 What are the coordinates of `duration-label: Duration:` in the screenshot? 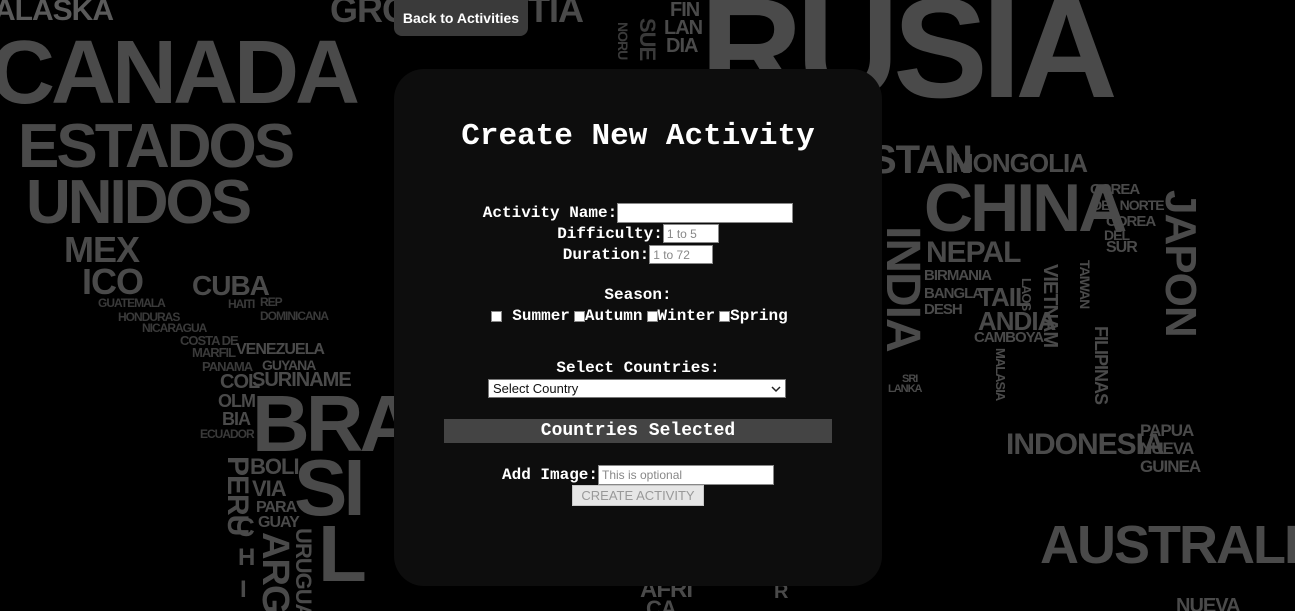 It's located at (606, 254).